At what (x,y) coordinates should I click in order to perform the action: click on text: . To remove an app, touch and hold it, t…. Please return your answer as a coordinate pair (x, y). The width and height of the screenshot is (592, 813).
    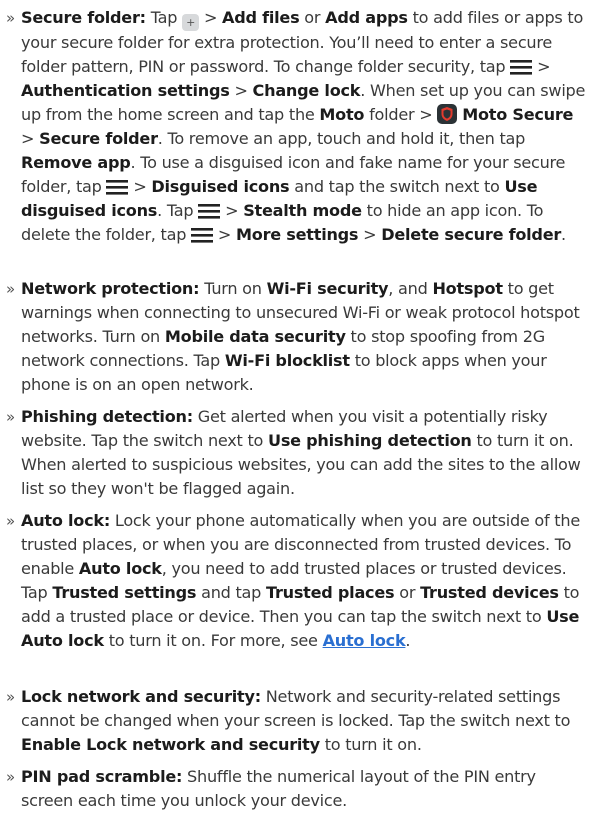
    Looking at the image, I should click on (341, 138).